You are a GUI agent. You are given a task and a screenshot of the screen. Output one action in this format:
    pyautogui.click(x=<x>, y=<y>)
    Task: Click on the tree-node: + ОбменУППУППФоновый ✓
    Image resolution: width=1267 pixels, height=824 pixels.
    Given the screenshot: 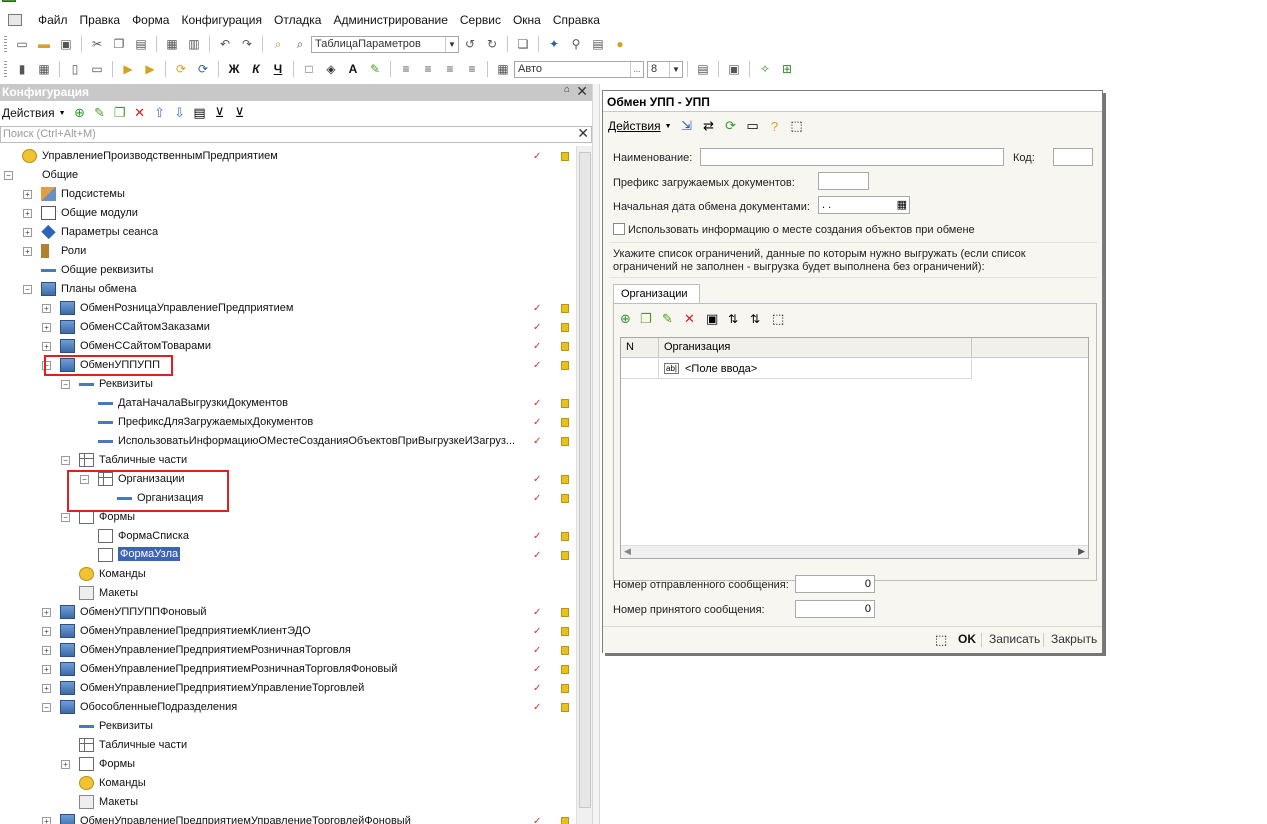 What is the action you would take?
    pyautogui.click(x=288, y=612)
    